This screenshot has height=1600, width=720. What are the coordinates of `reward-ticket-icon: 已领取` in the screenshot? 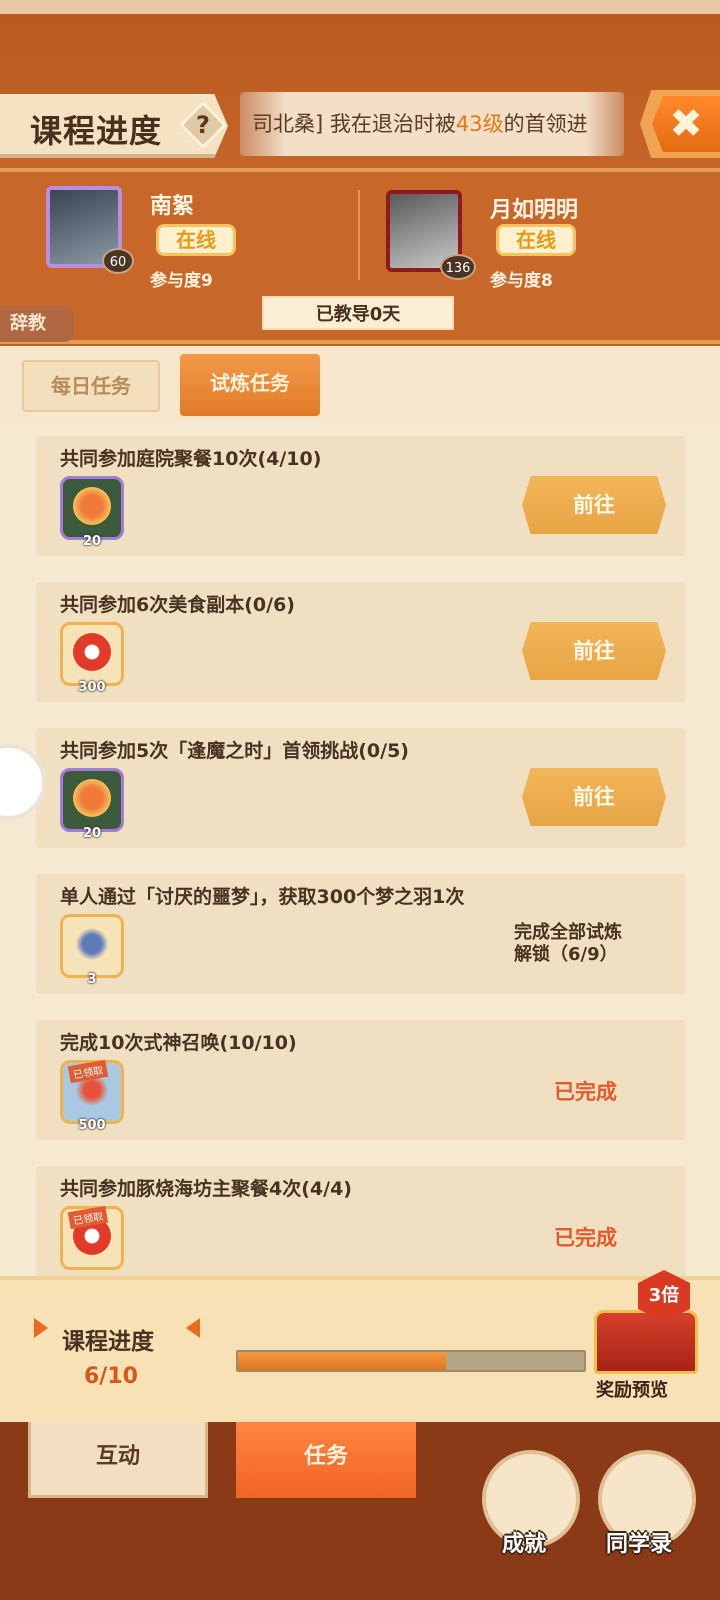 It's located at (92, 1237).